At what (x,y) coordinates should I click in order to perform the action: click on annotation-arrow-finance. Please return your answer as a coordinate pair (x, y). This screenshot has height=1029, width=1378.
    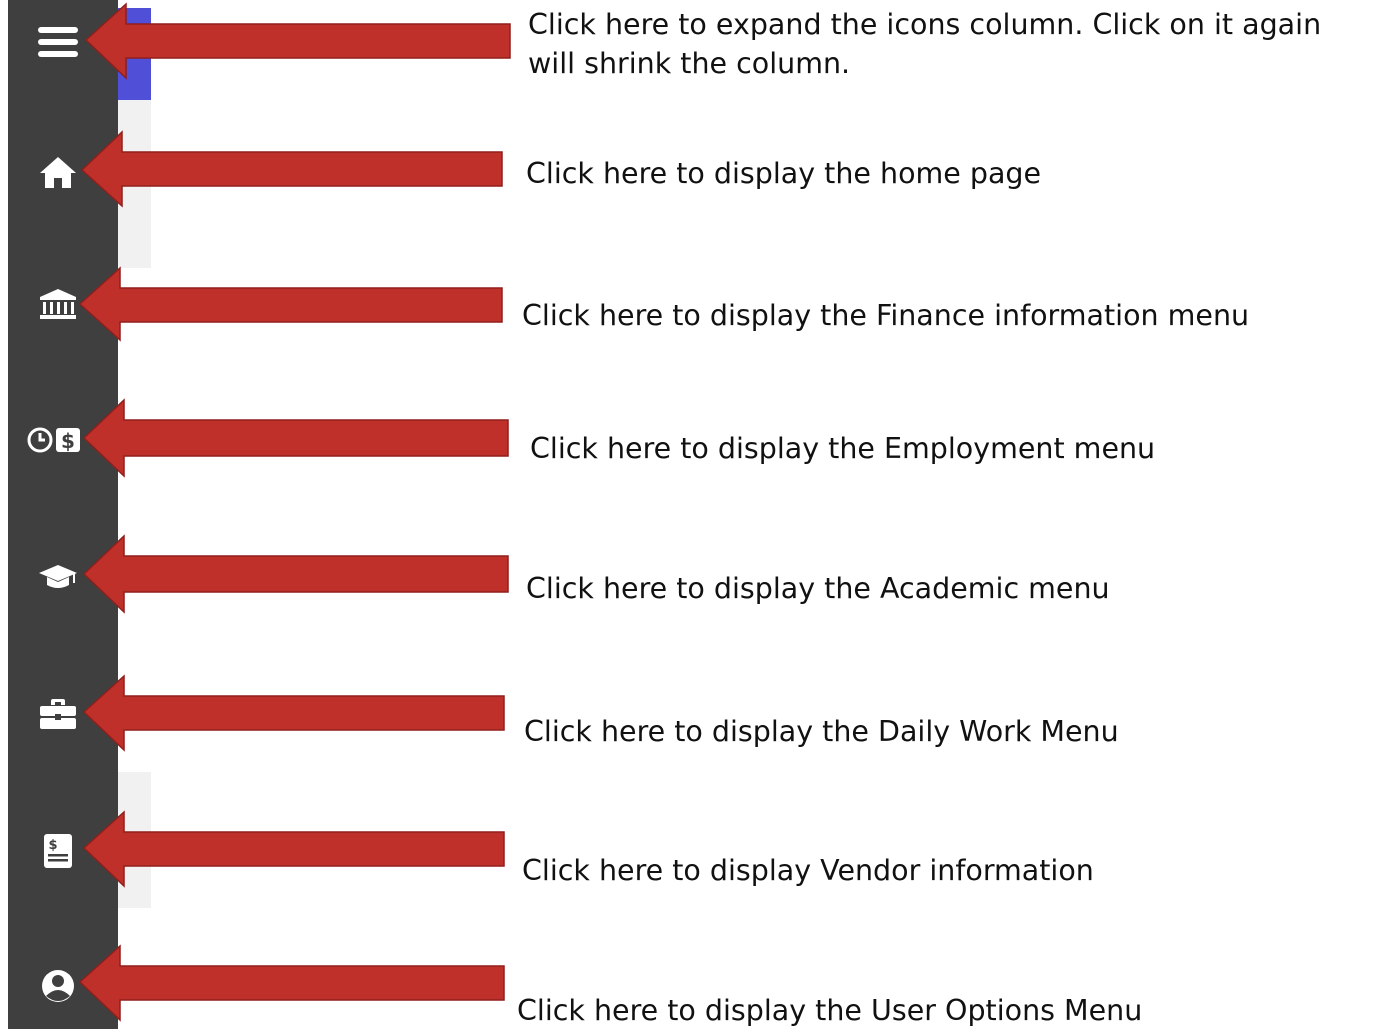
    Looking at the image, I should click on (290, 306).